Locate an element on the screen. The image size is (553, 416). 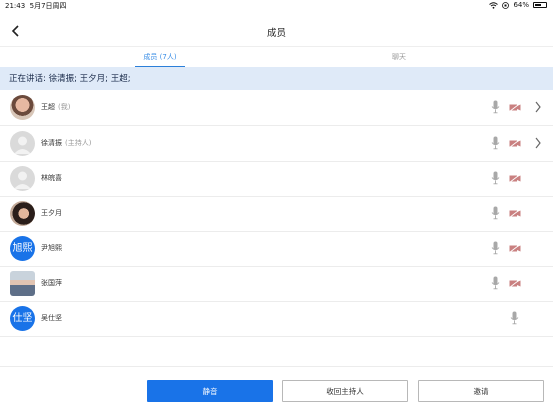
wifi-icon is located at coordinates (494, 5).